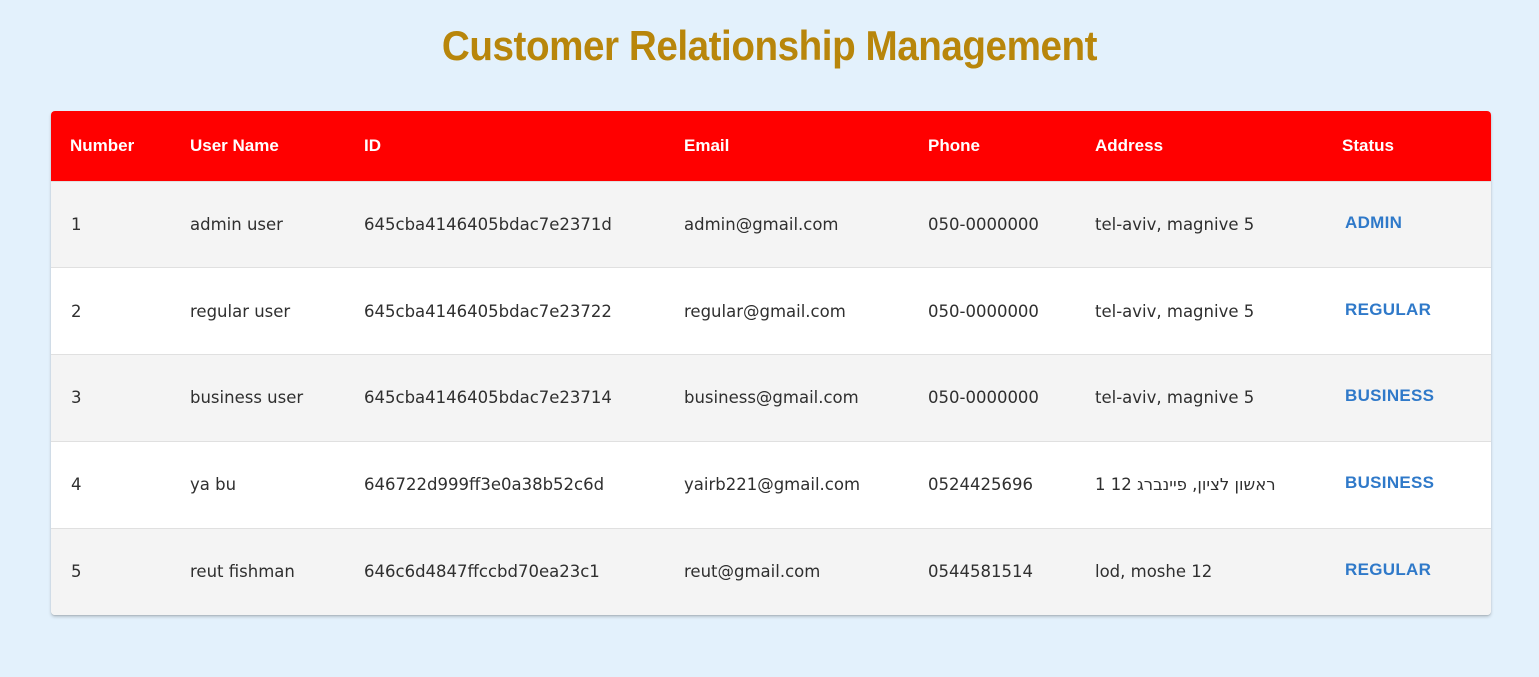 The height and width of the screenshot is (677, 1539). I want to click on cell-address: ראשון לציון, פיינברג 12 1, so click(1199, 484).